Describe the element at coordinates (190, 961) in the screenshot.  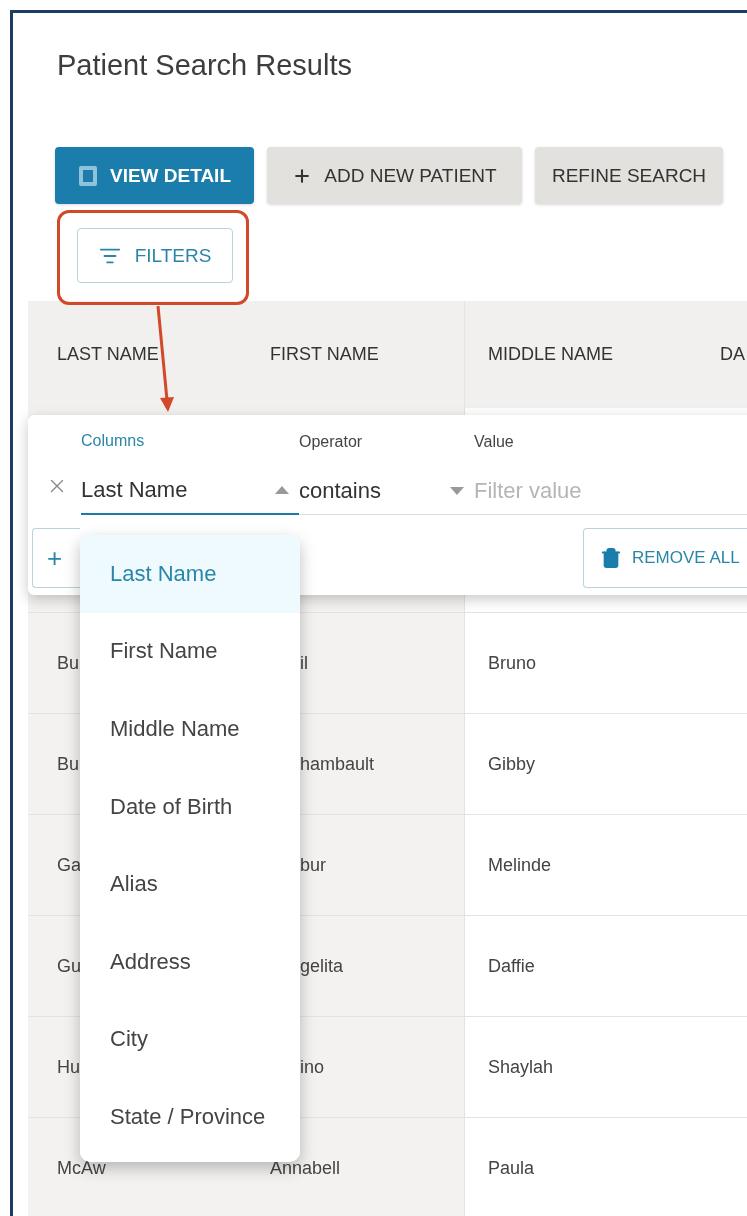
I see `menu-item: Address` at that location.